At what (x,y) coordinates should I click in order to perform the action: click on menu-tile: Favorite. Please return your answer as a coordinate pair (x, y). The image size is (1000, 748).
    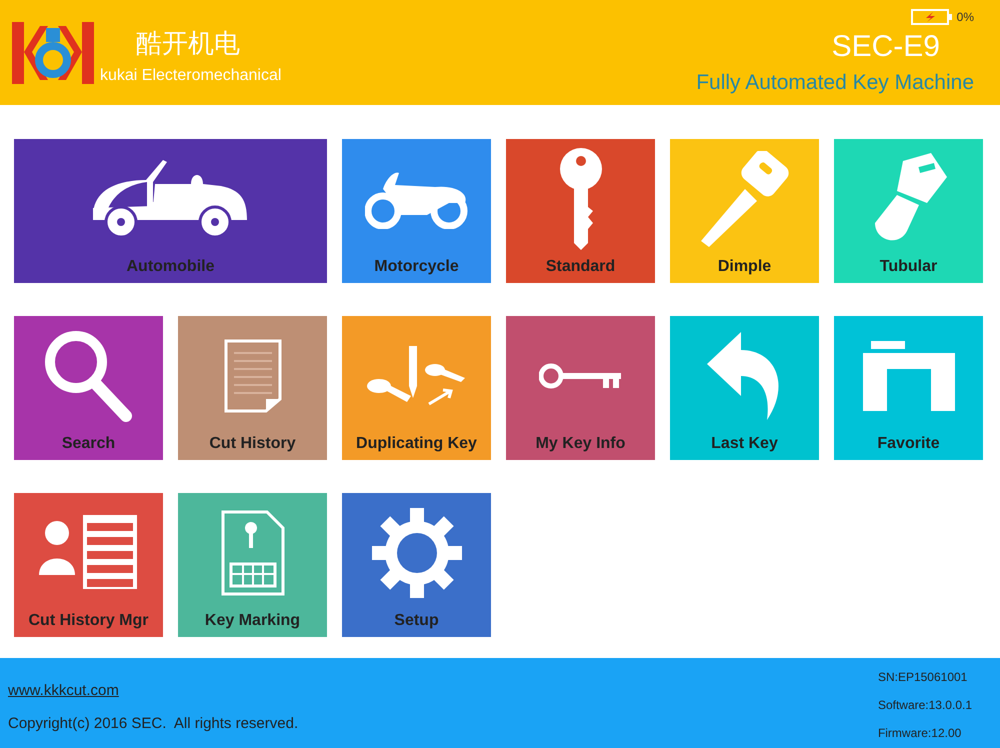
    Looking at the image, I should click on (908, 388).